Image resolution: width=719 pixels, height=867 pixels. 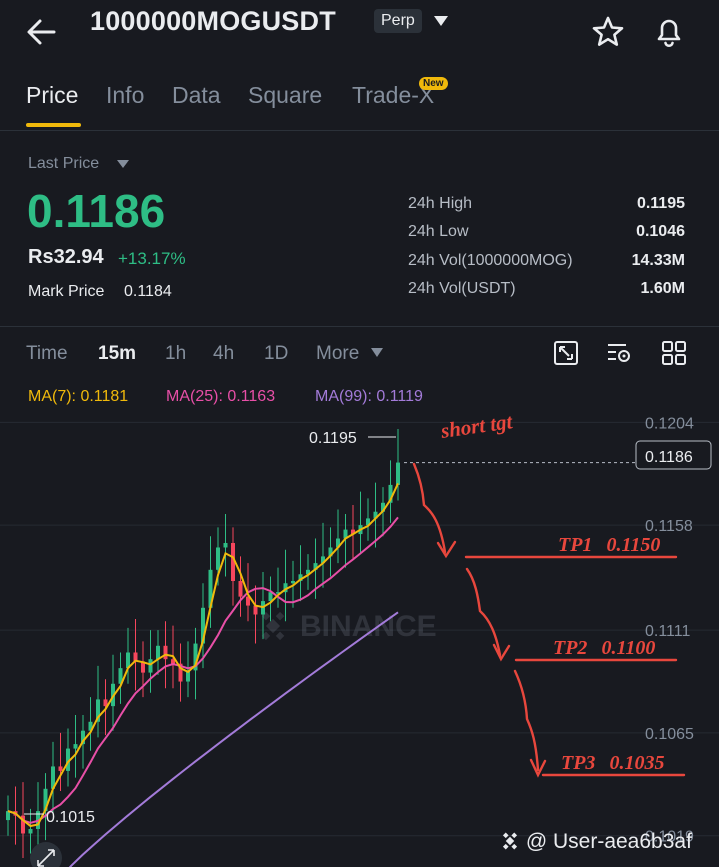 What do you see at coordinates (441, 21) in the screenshot?
I see `chevron-down-icon` at bounding box center [441, 21].